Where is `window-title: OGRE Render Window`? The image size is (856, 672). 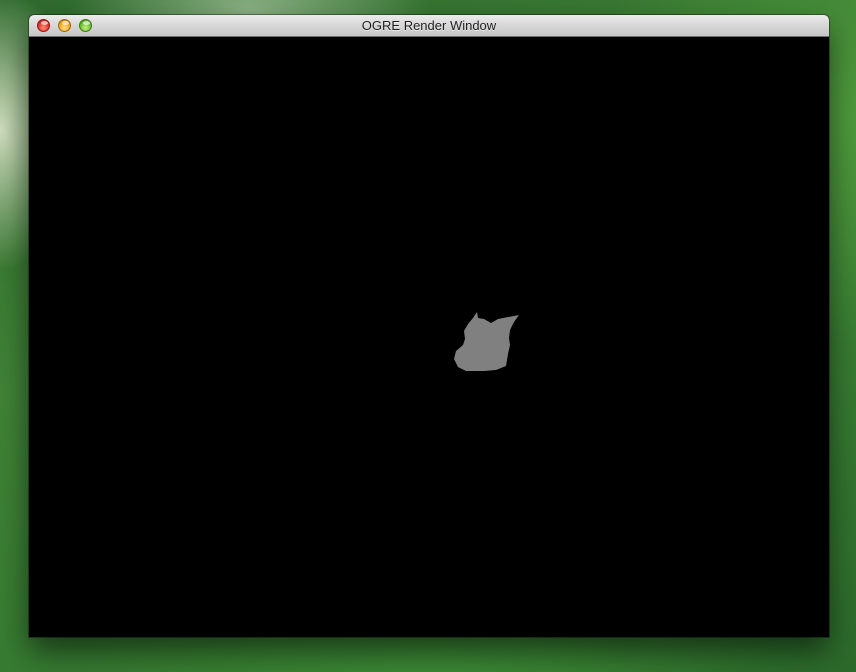
window-title: OGRE Render Window is located at coordinates (429, 25).